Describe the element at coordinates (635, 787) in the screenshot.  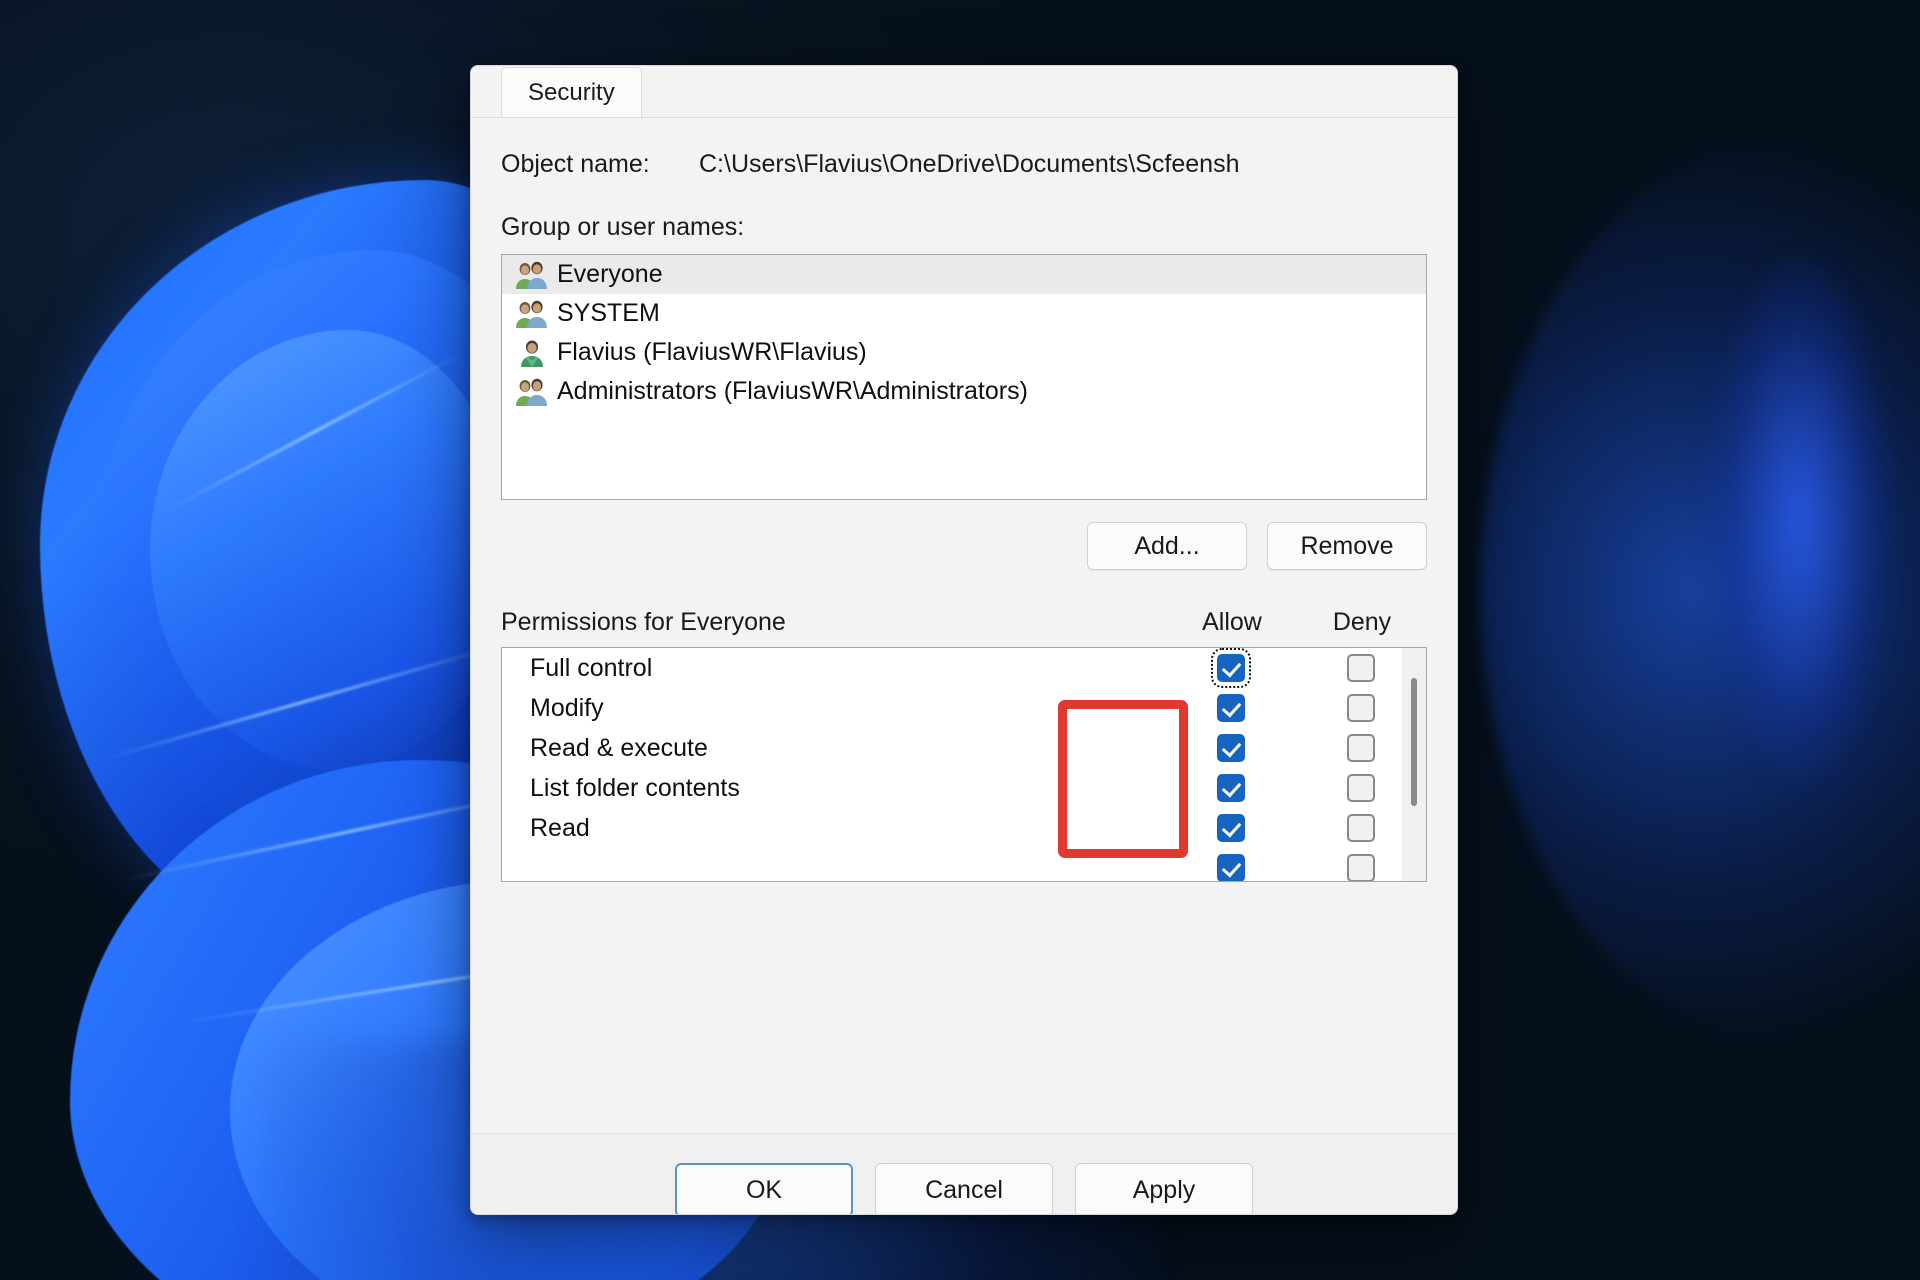
I see `permission-name: List folder contents` at that location.